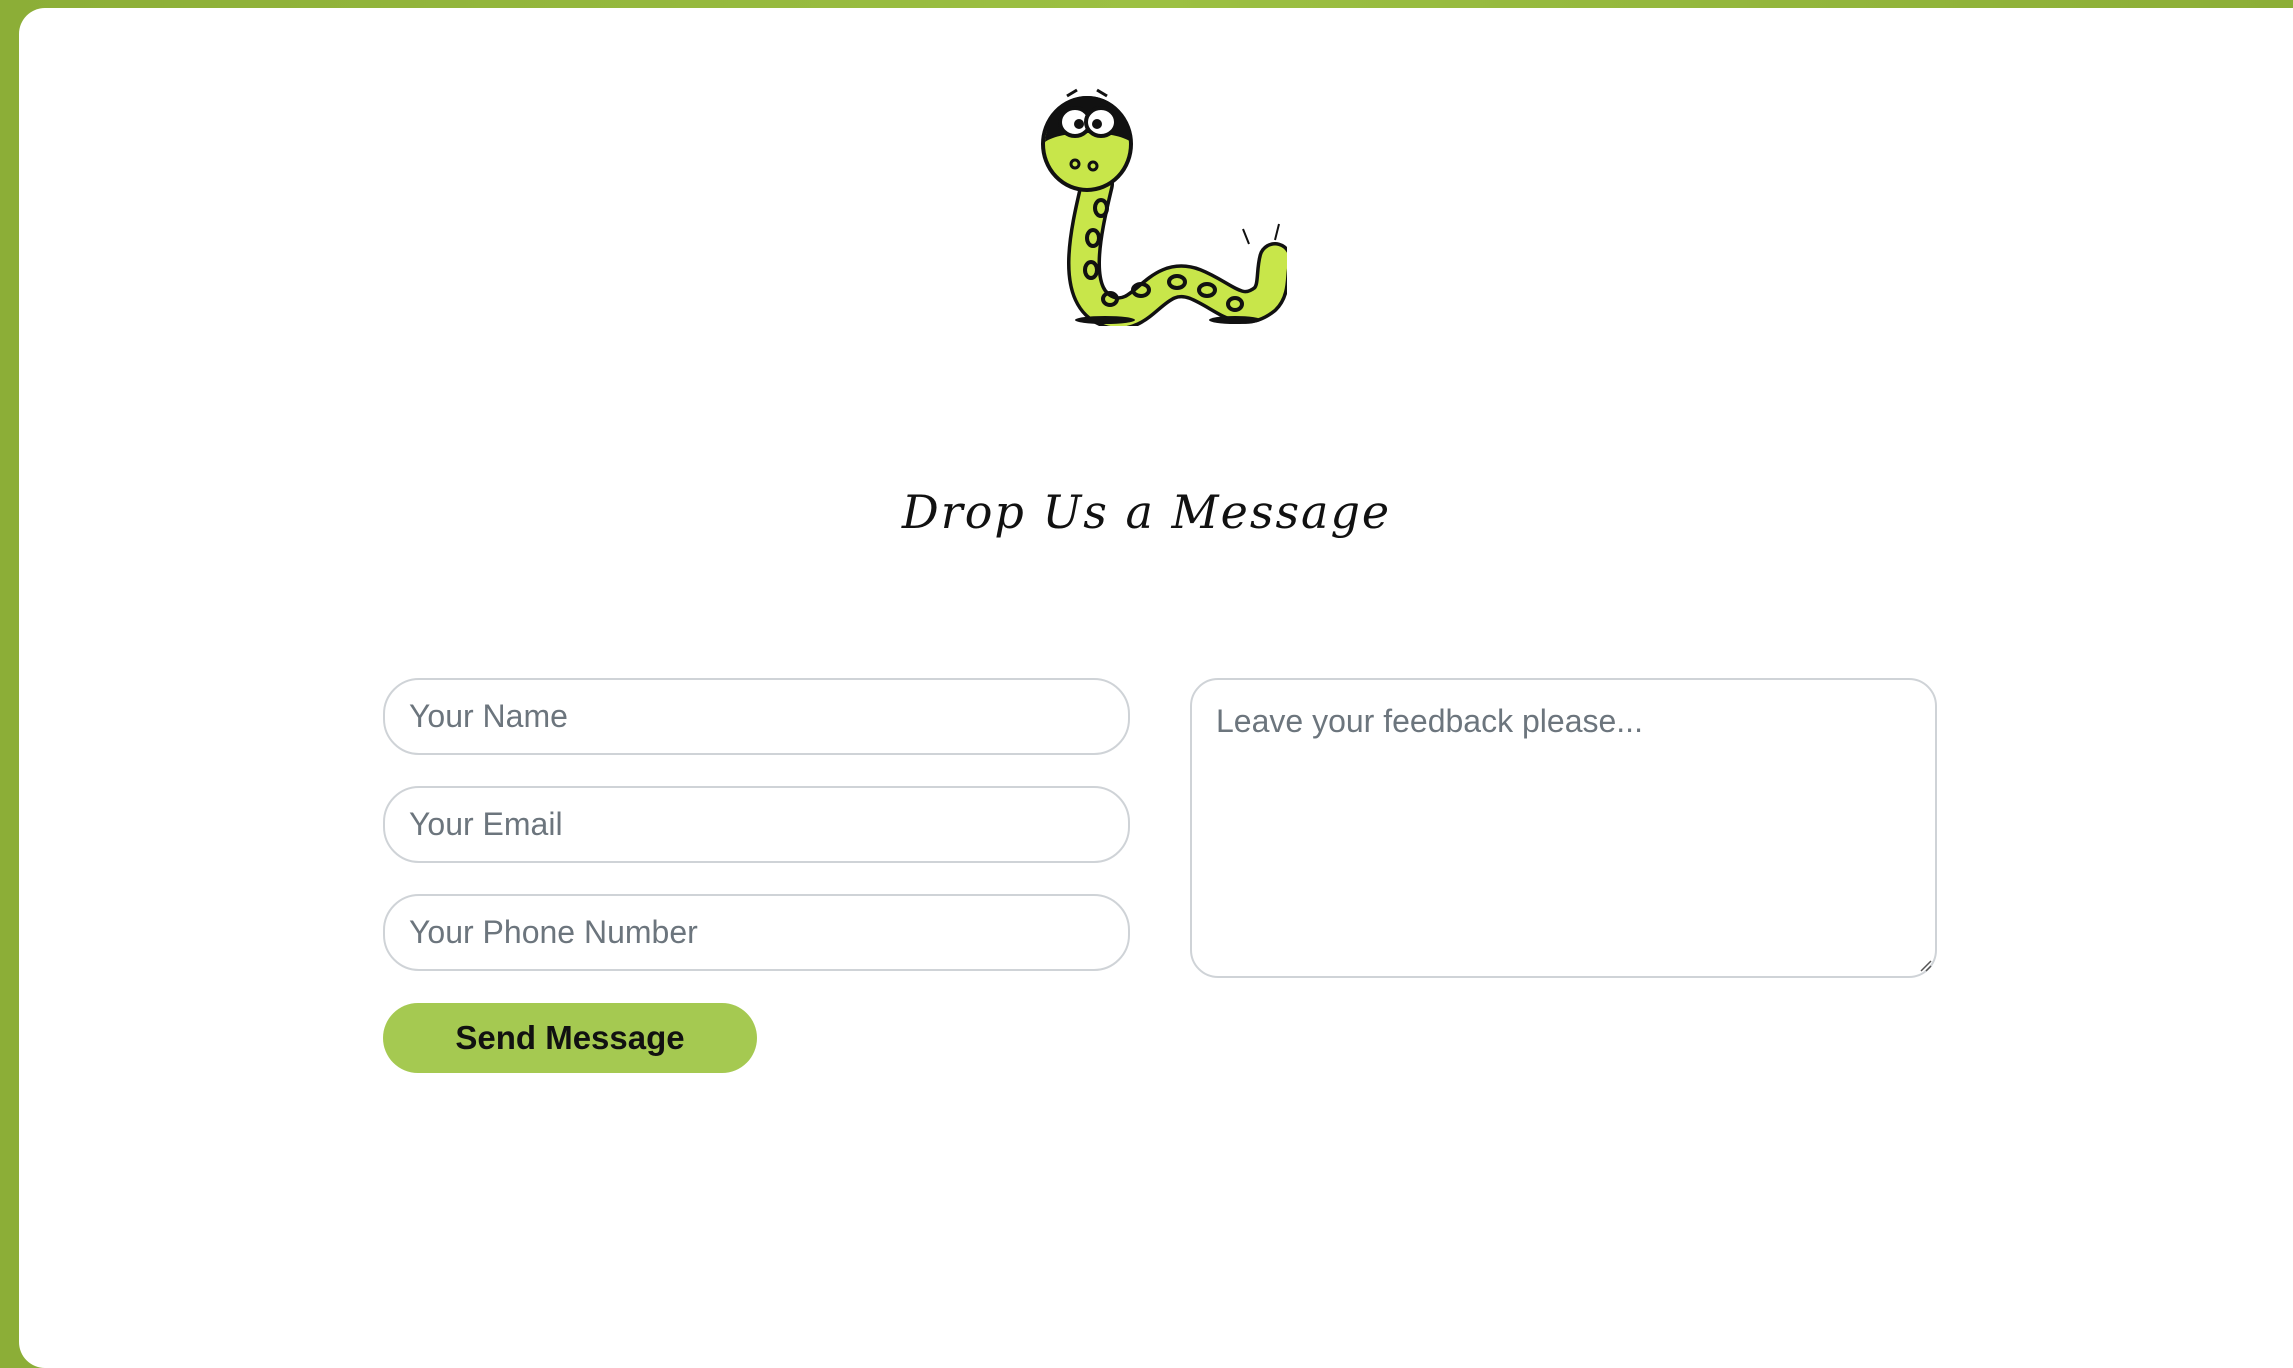  I want to click on page-title: Drop Us a Message, so click(1146, 512).